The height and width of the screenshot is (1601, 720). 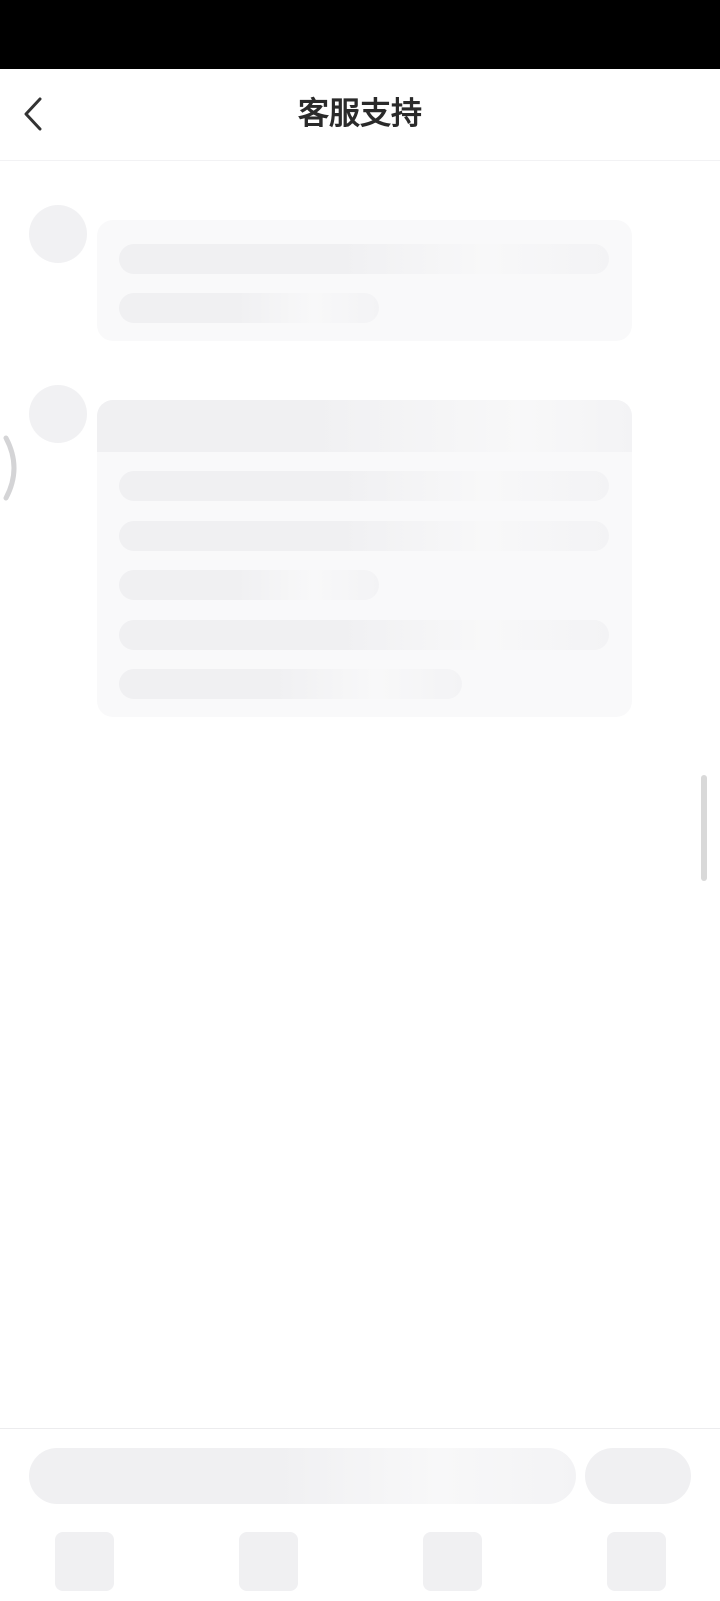 I want to click on card-header-skeleton, so click(x=364, y=426).